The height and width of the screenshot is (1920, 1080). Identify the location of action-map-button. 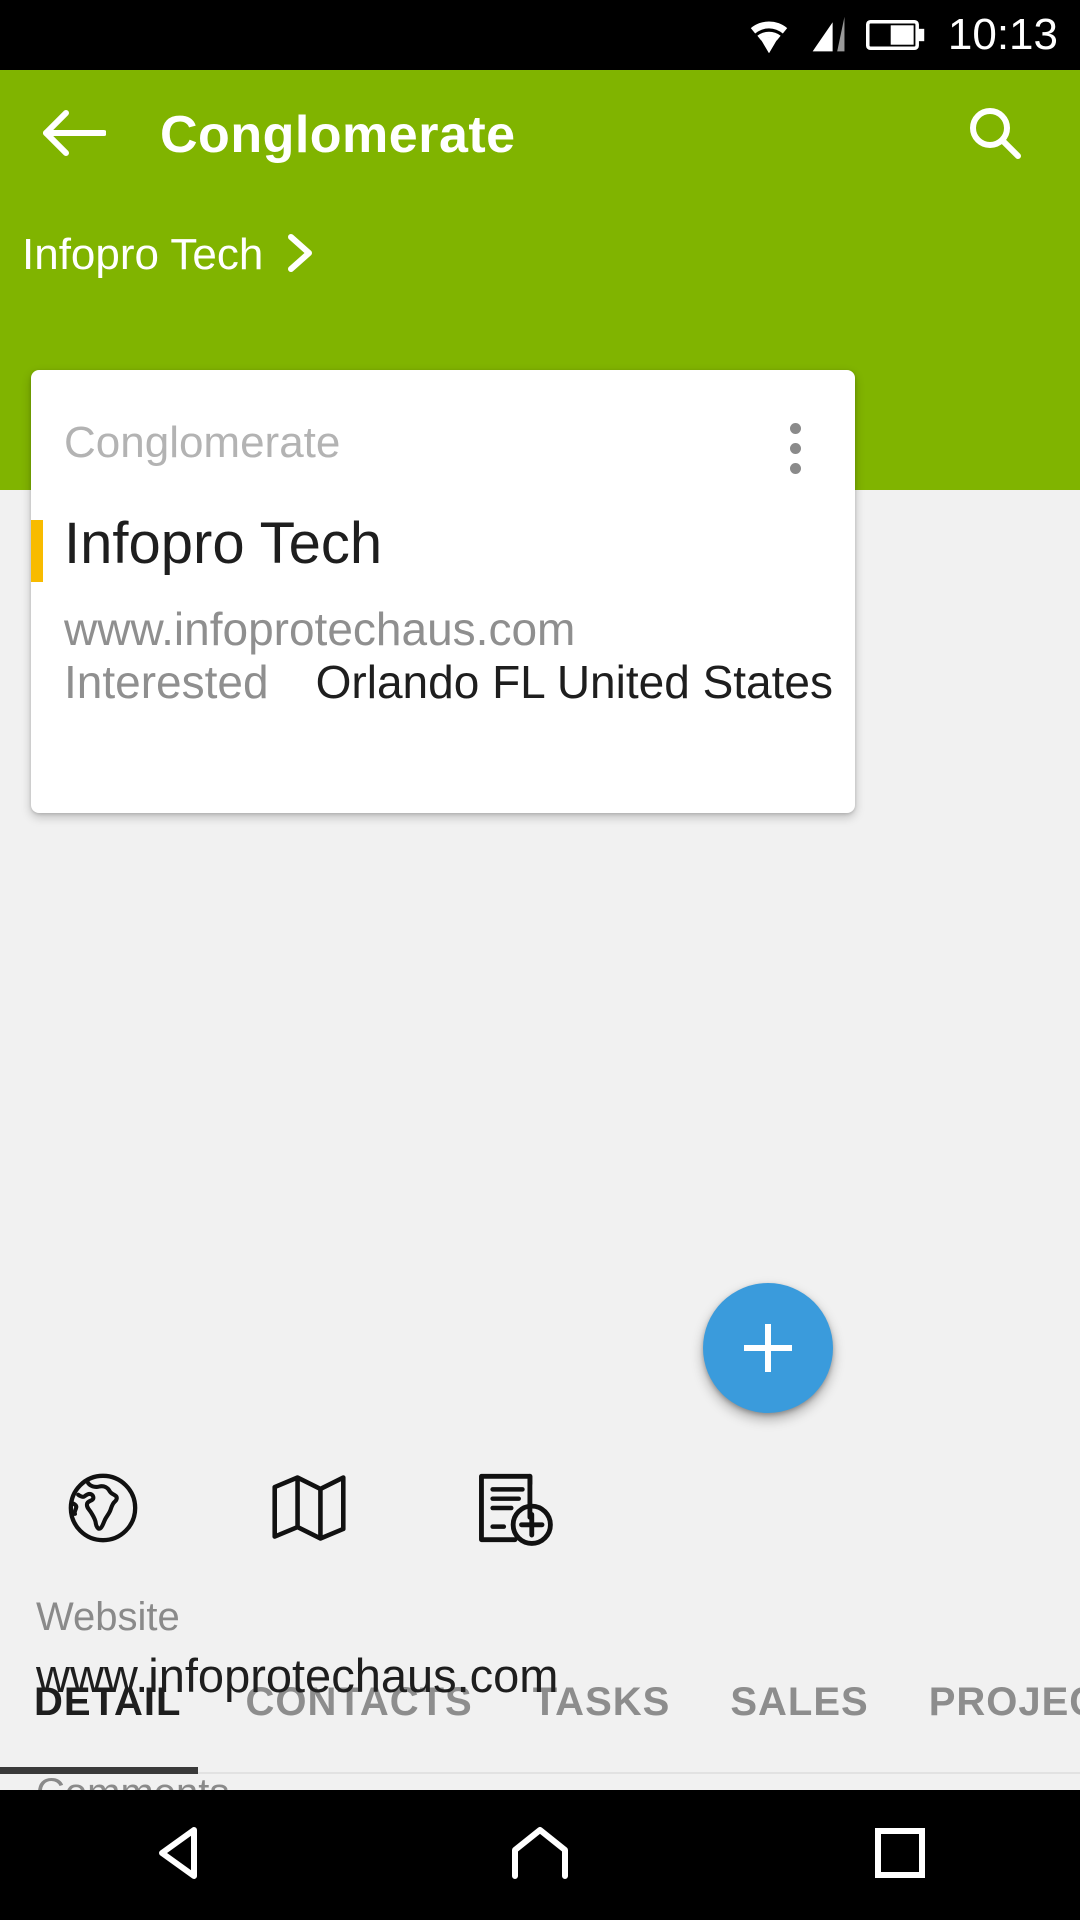
(309, 1510).